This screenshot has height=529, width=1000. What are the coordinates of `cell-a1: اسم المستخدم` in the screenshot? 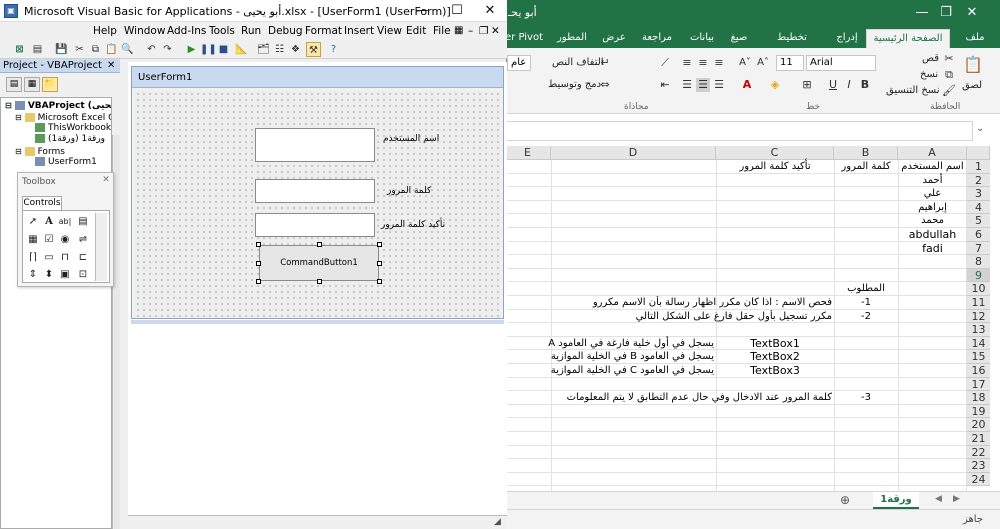 It's located at (932, 166).